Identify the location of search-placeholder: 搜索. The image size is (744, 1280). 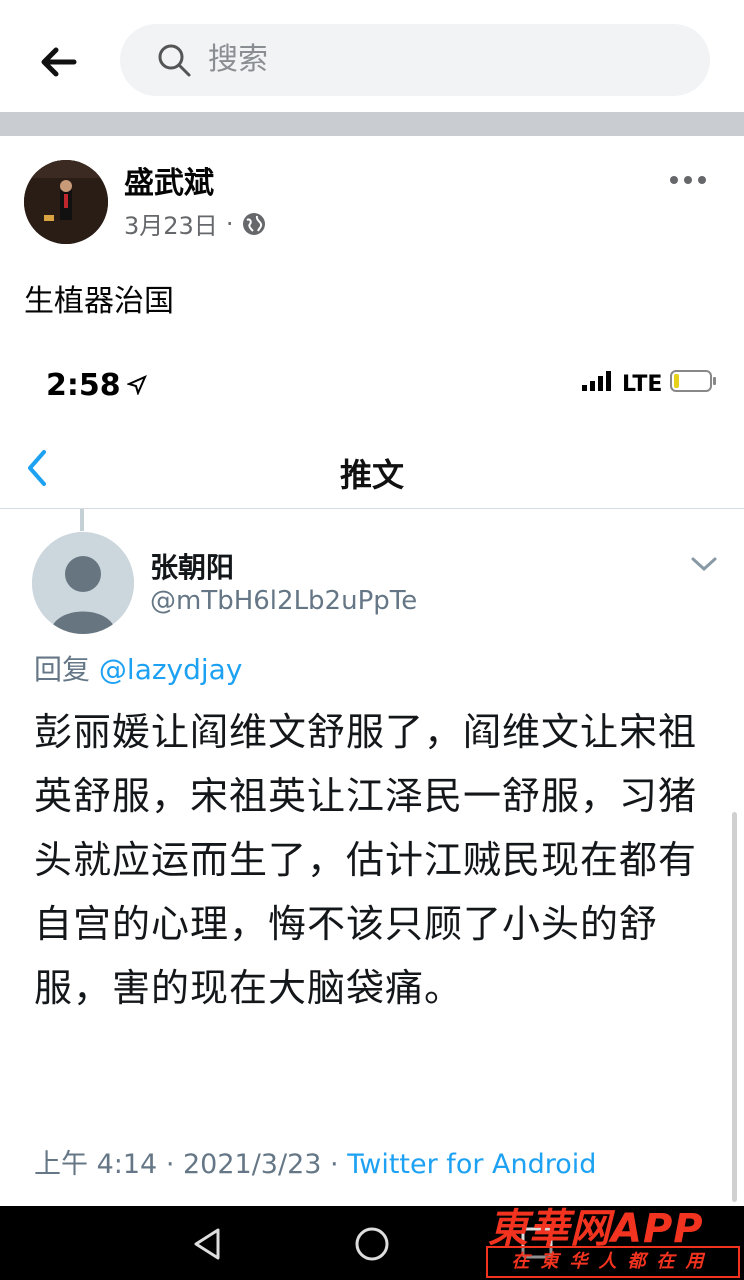
(238, 59).